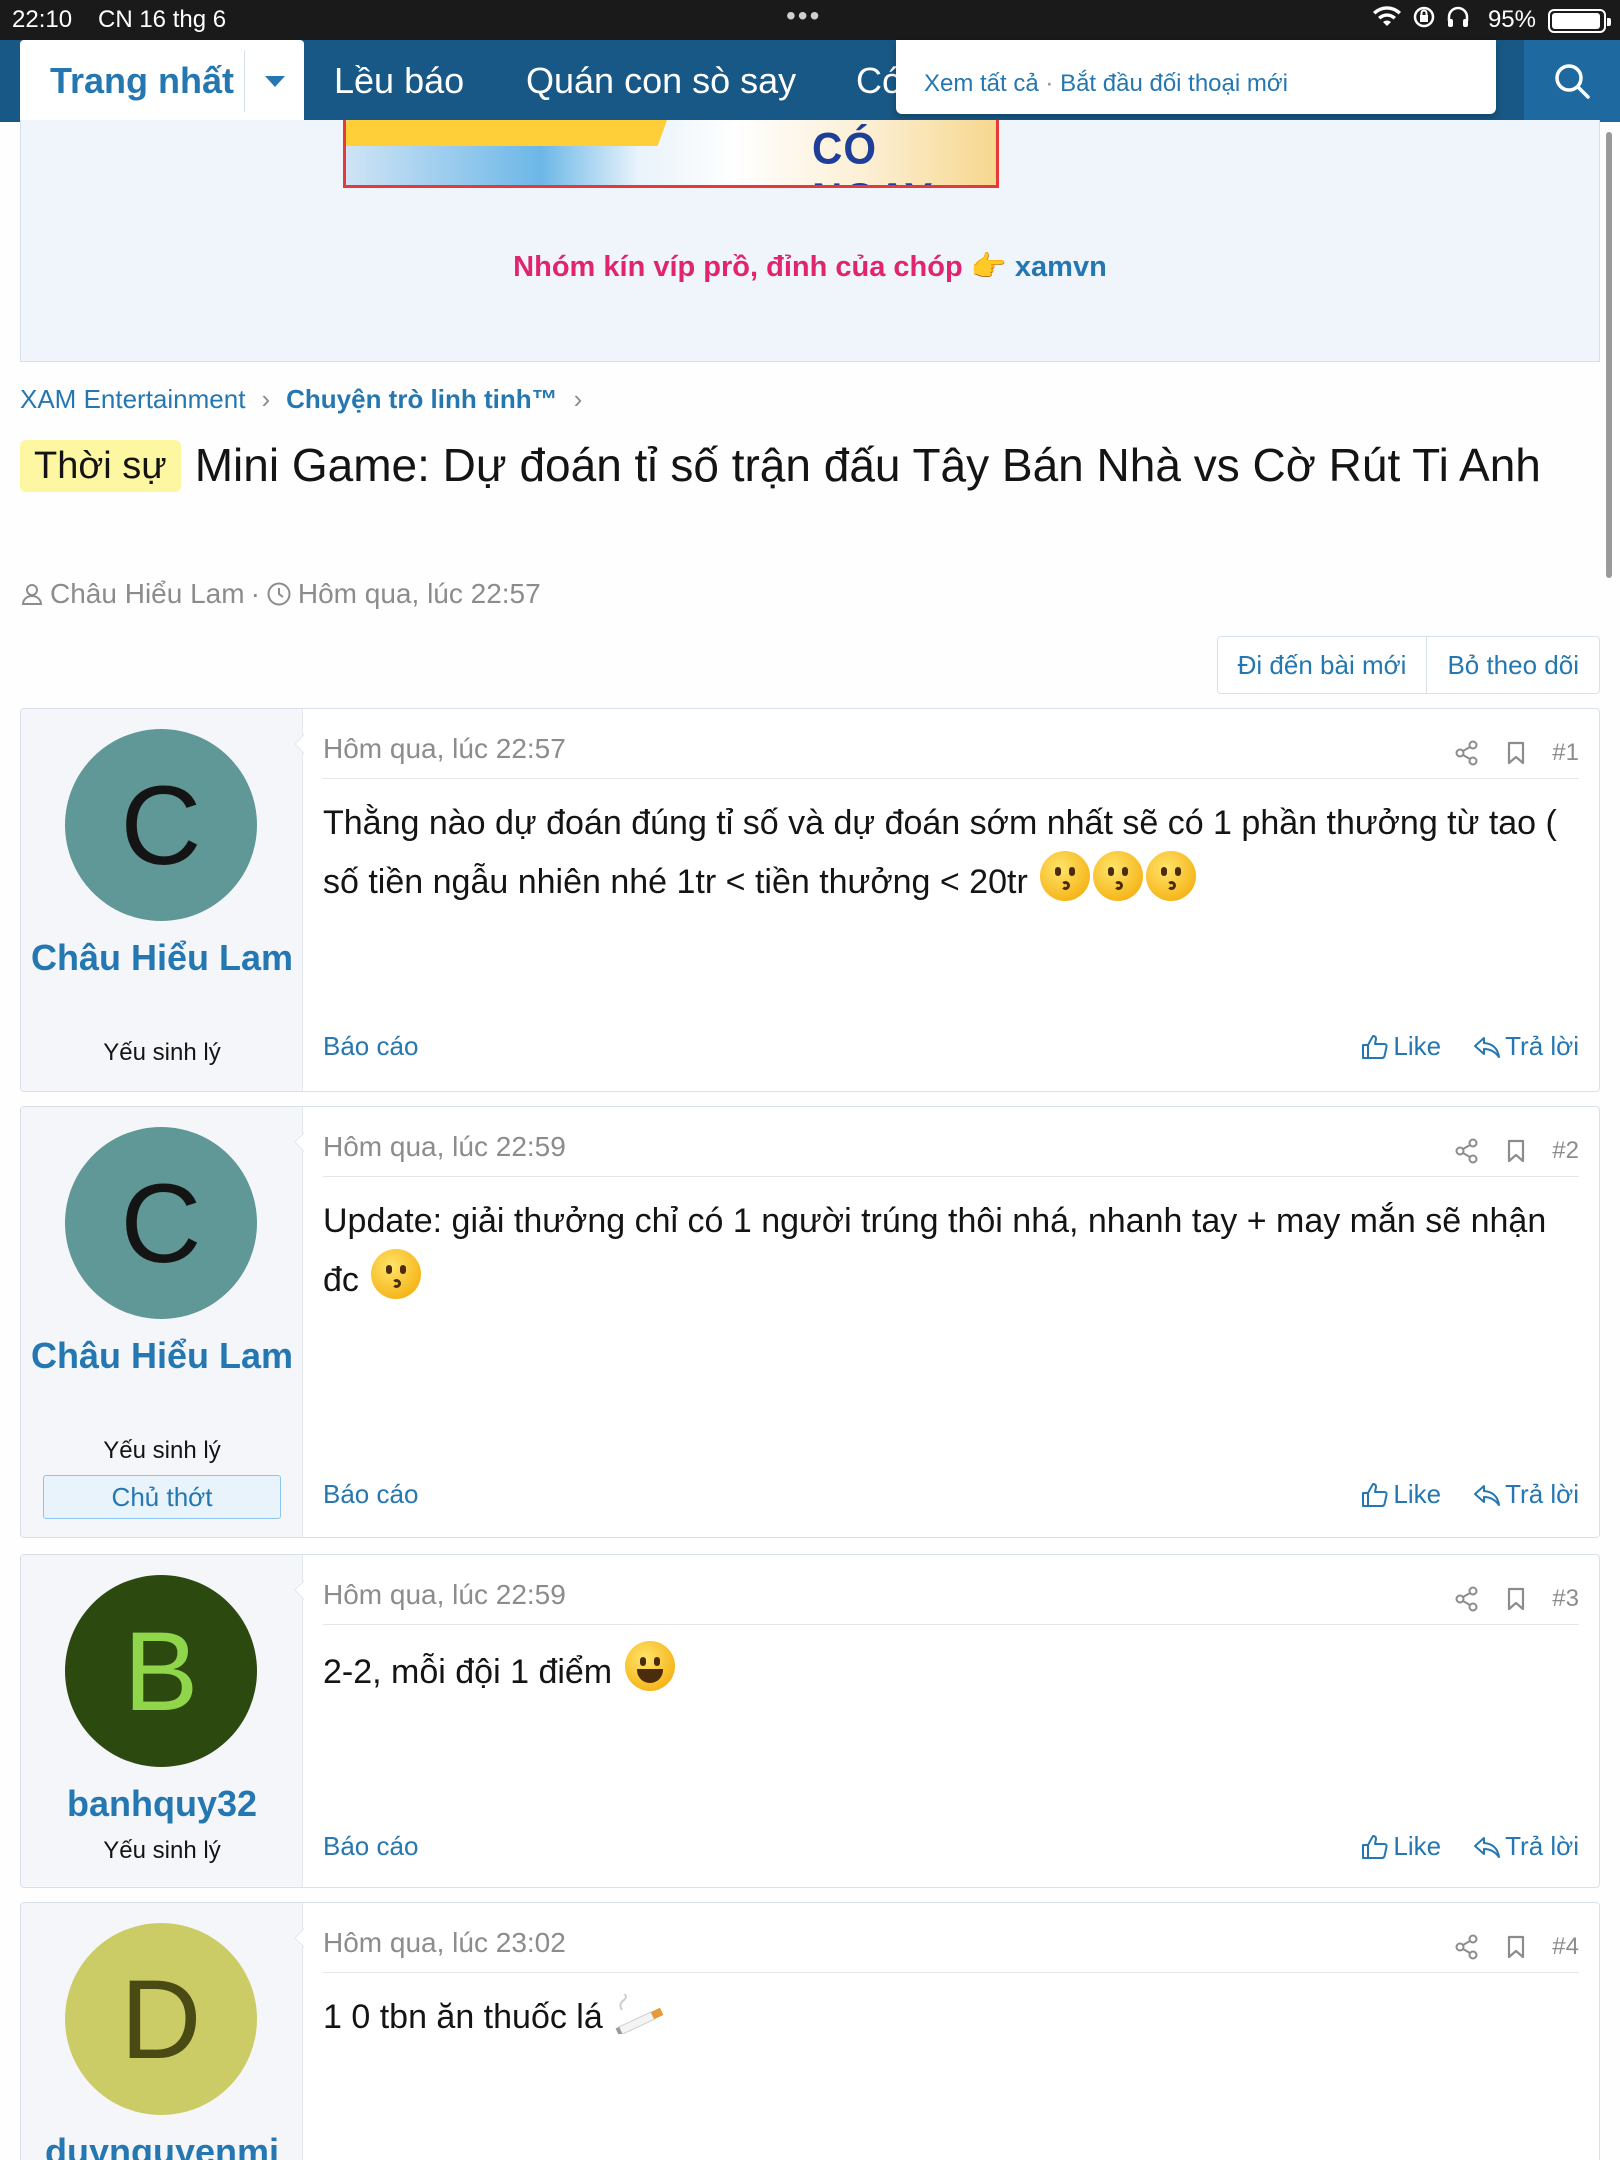  I want to click on breadcrumb-item-chuyen-tro: Chuyện trò linh tinh™, so click(422, 399).